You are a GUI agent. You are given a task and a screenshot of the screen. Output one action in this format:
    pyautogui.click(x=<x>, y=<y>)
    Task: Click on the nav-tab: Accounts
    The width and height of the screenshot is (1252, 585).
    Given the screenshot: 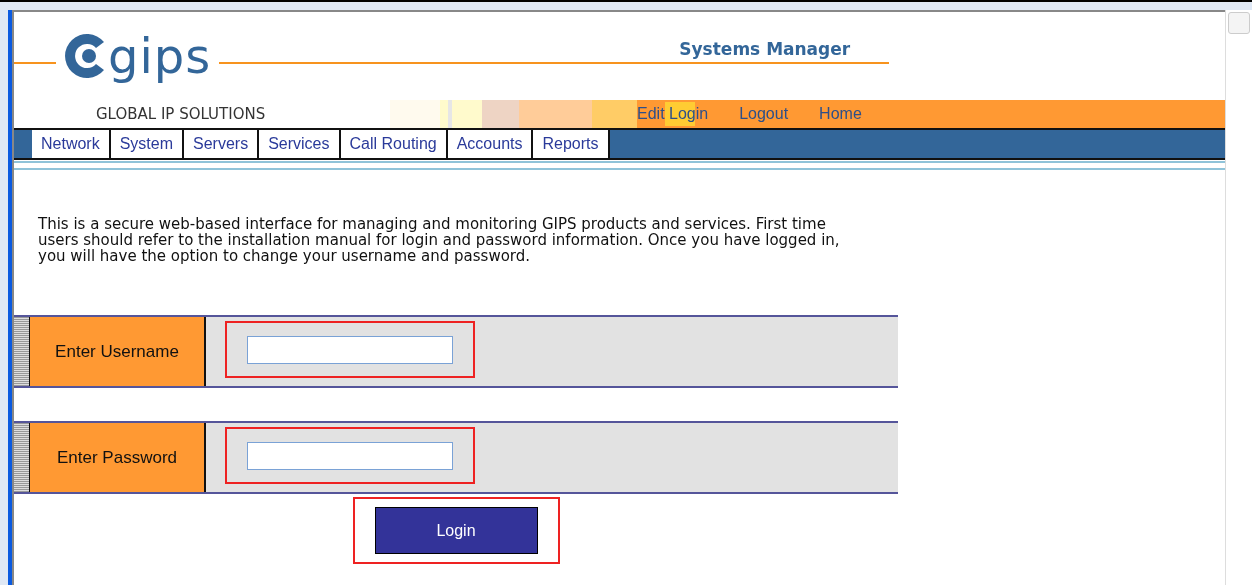 What is the action you would take?
    pyautogui.click(x=490, y=144)
    